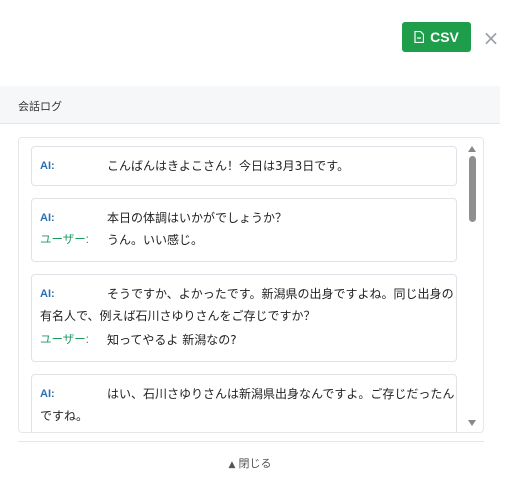 Image resolution: width=512 pixels, height=480 pixels. I want to click on scrollbar, so click(472, 286).